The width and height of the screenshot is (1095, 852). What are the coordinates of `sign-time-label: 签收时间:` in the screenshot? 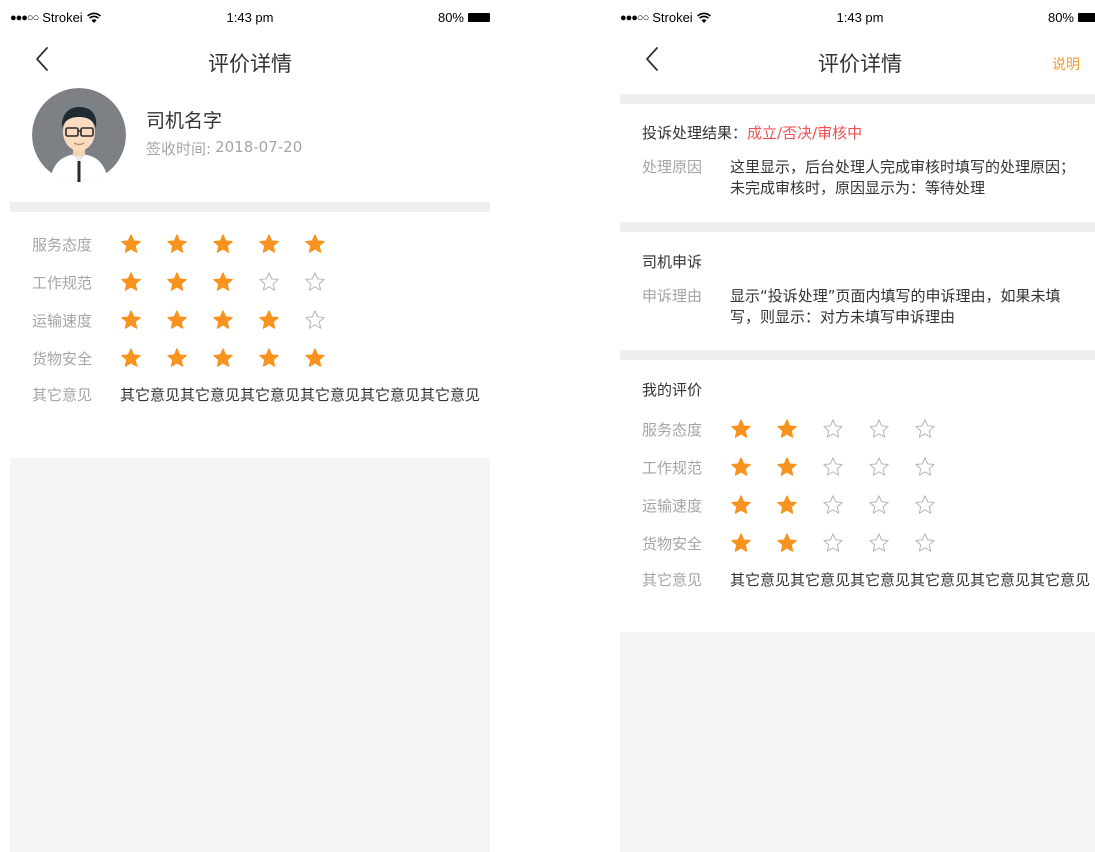 It's located at (179, 149).